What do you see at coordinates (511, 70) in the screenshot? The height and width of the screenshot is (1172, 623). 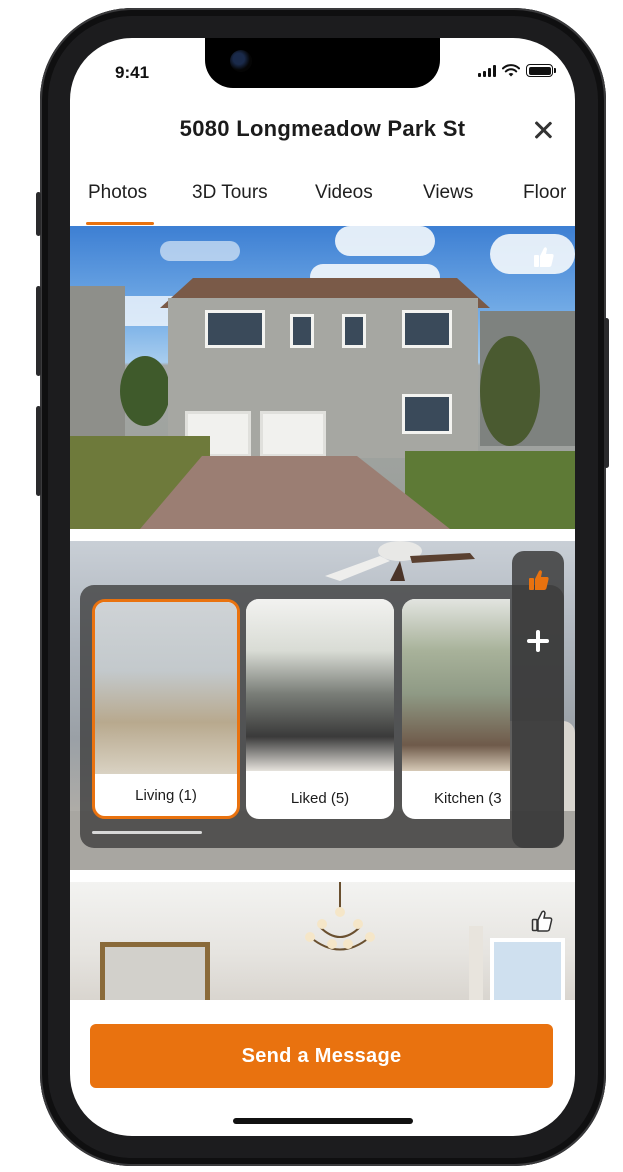 I see `wifi-icon` at bounding box center [511, 70].